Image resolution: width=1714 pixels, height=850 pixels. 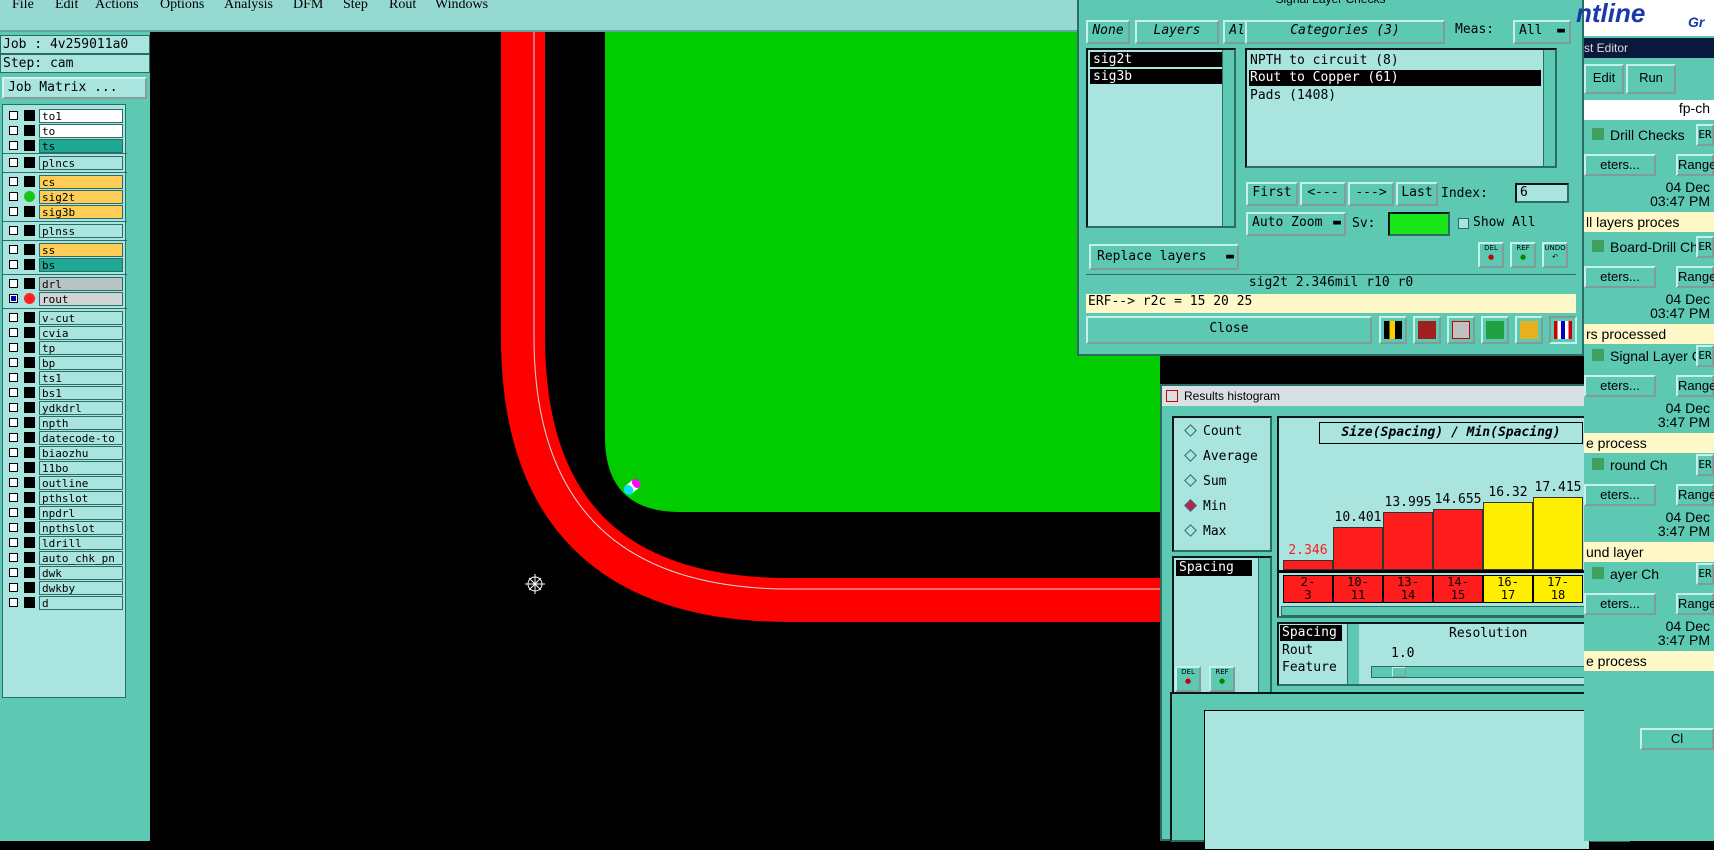 I want to click on numbering-tool-icon, so click(x=1495, y=330).